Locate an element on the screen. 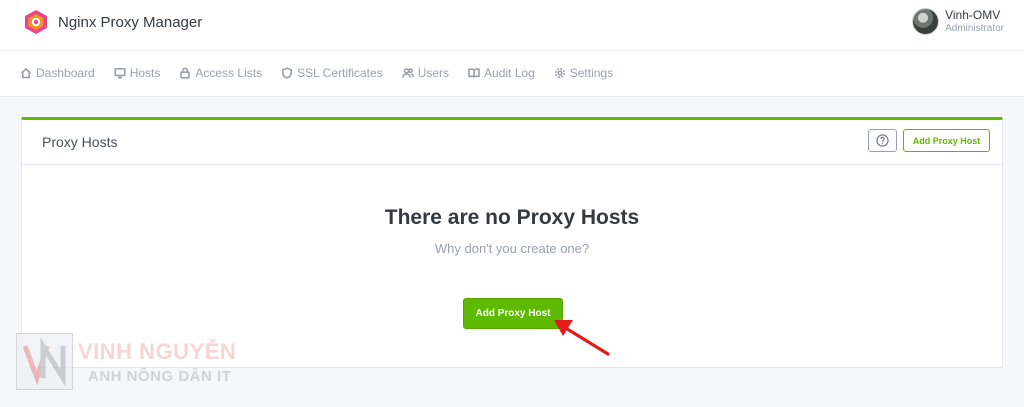  nav-item-settings: Settings is located at coordinates (583, 73).